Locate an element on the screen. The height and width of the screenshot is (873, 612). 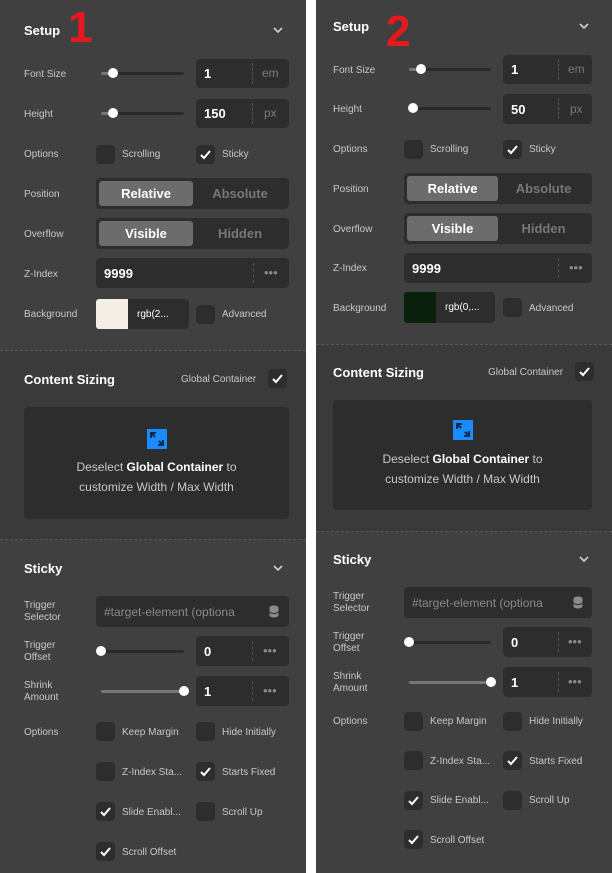
scrolling-label: Scrolling is located at coordinates (141, 154).